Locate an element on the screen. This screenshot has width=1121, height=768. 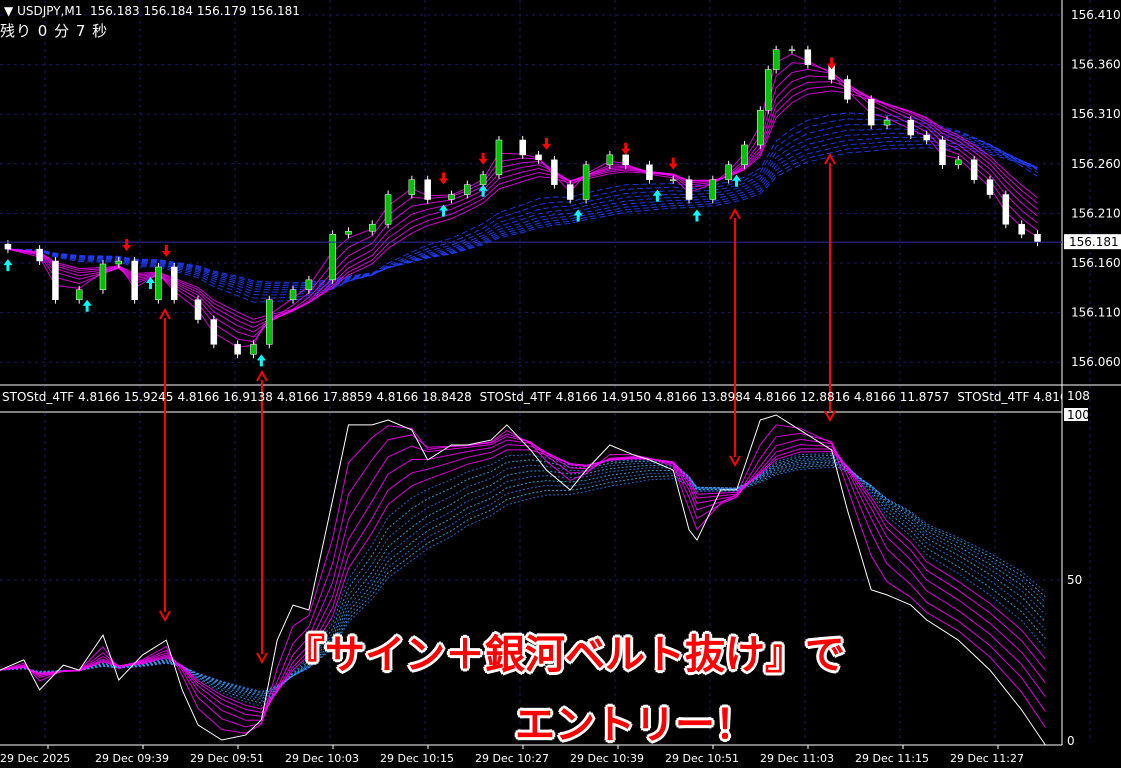
indicator-value: STOStd_4TF 4.8166 15.9245 is located at coordinates (88, 397).